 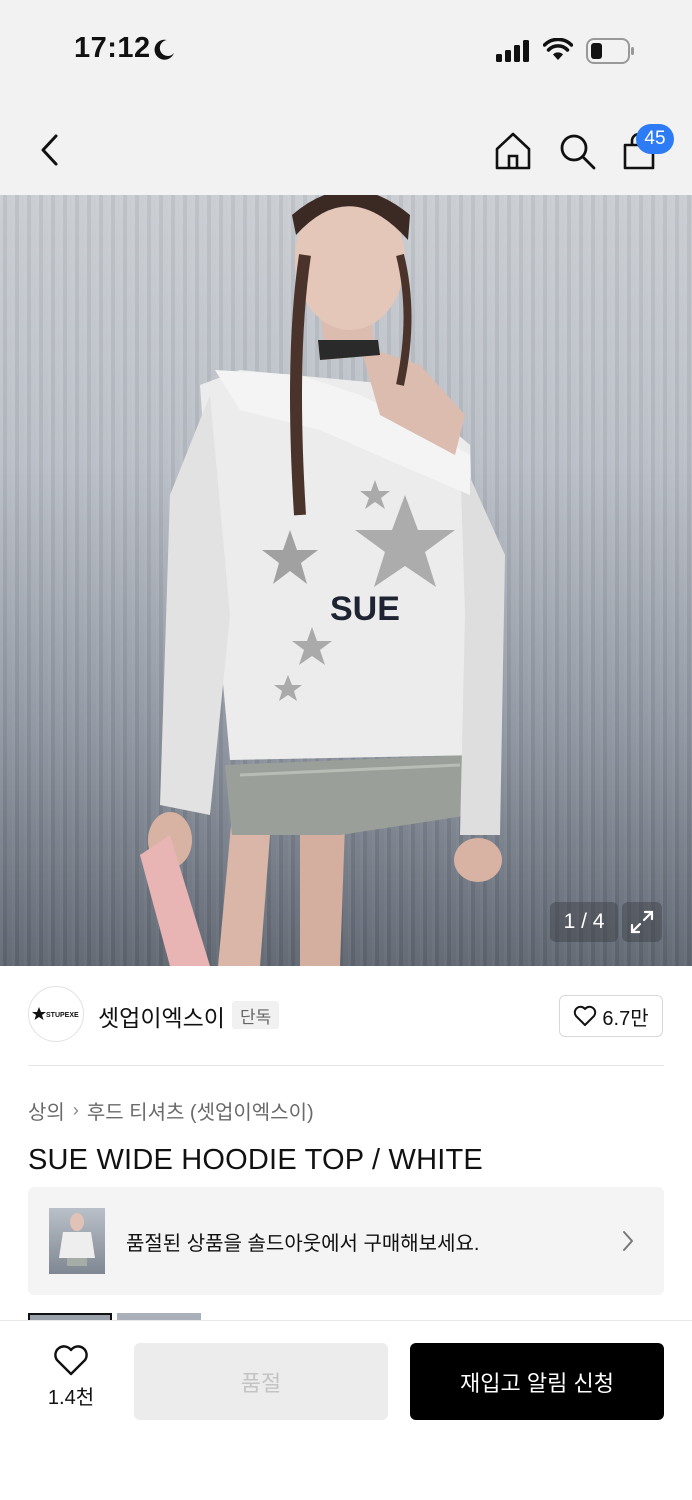 I want to click on brand-row: STUPEXE 셋업이엑스이 단독 6.7만, so click(x=346, y=1016).